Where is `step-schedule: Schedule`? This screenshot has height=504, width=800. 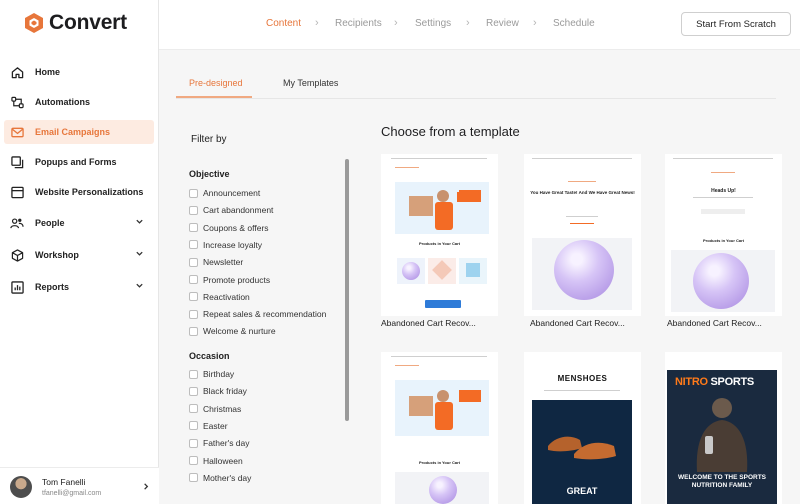
step-schedule: Schedule is located at coordinates (574, 23).